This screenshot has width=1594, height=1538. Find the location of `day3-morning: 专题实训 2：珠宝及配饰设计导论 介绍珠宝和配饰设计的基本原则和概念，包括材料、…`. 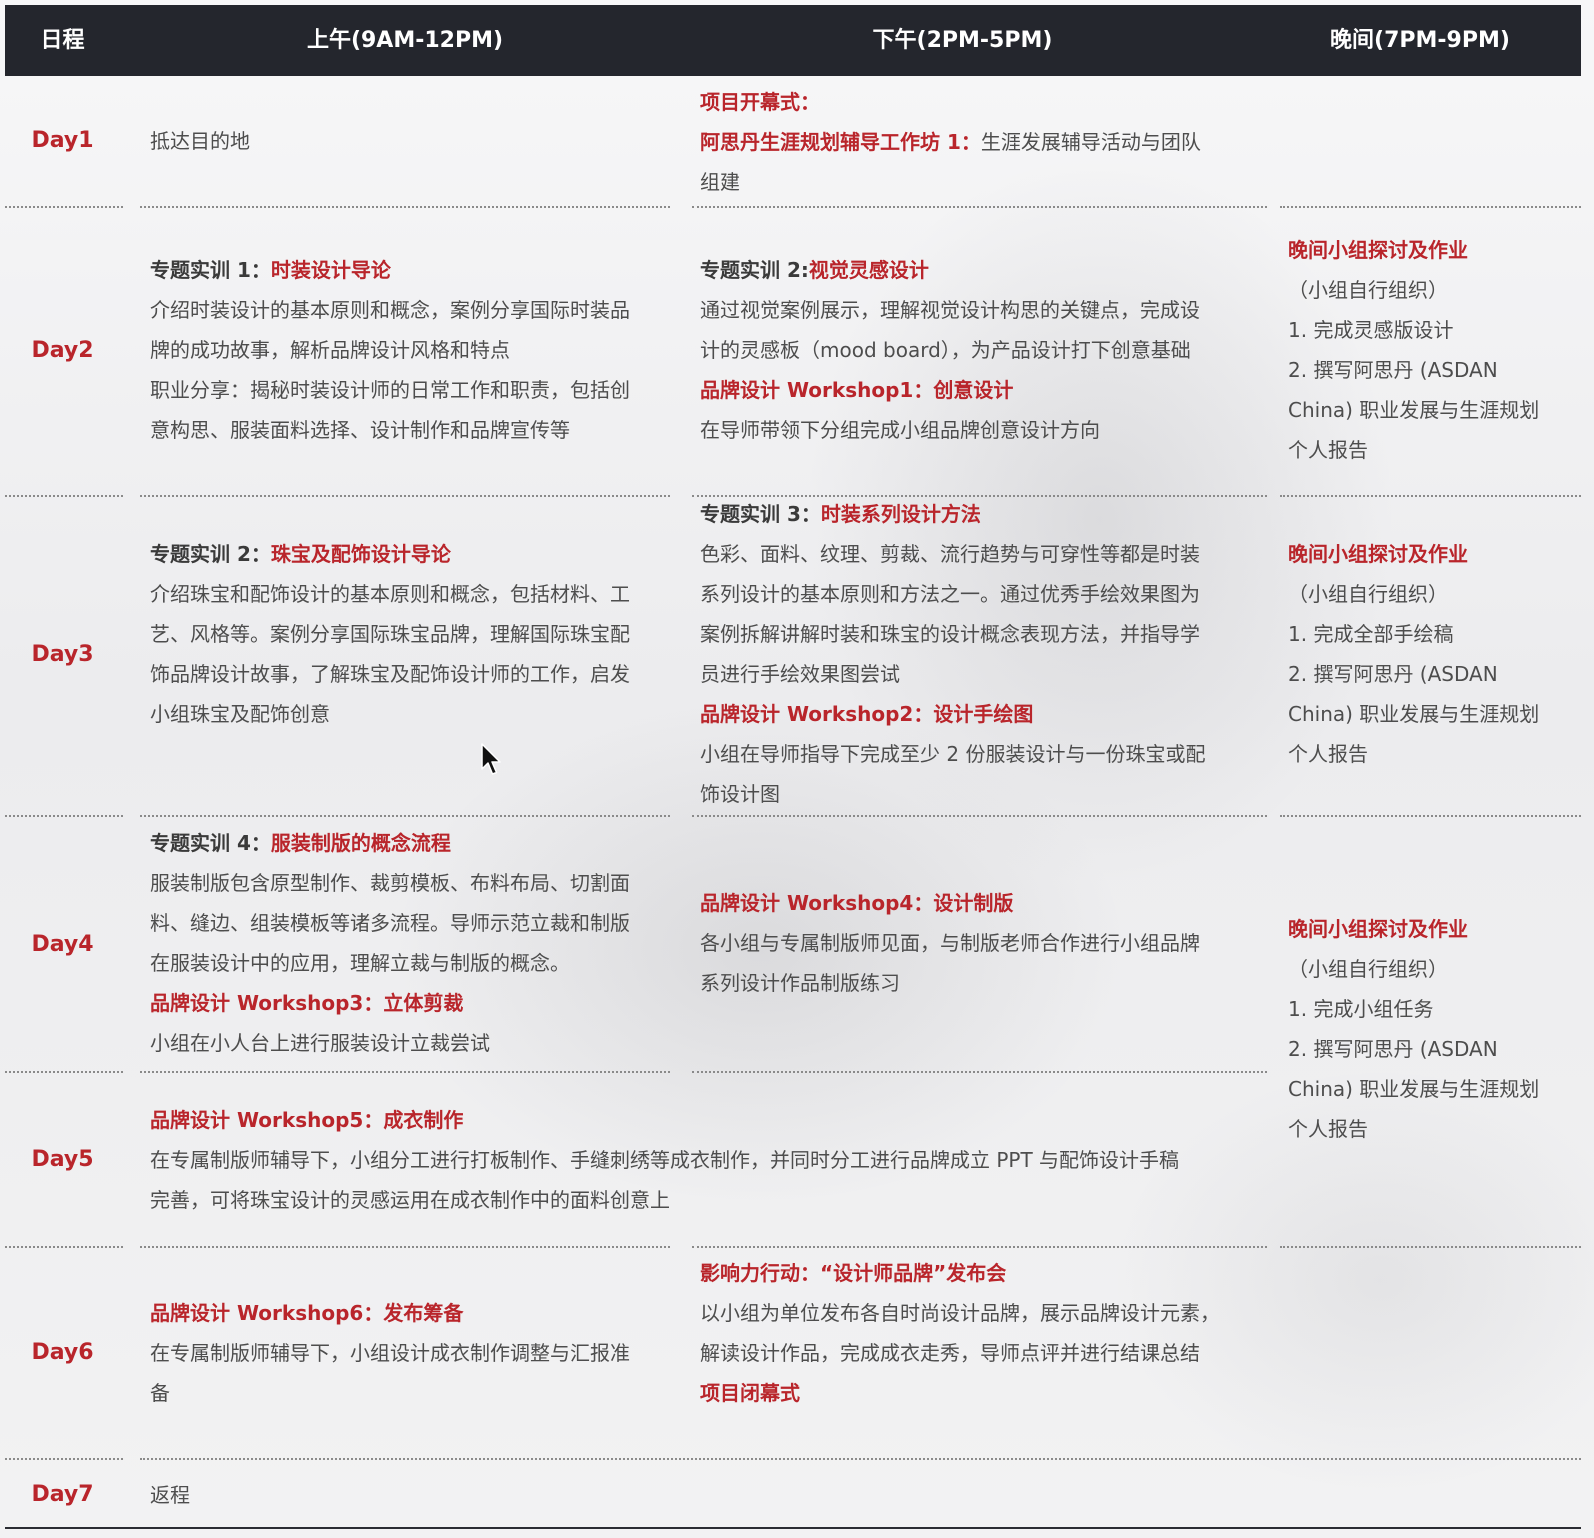

day3-morning: 专题实训 2：珠宝及配饰设计导论 介绍珠宝和配饰设计的基本原则和概念，包括材料、… is located at coordinates (390, 634).